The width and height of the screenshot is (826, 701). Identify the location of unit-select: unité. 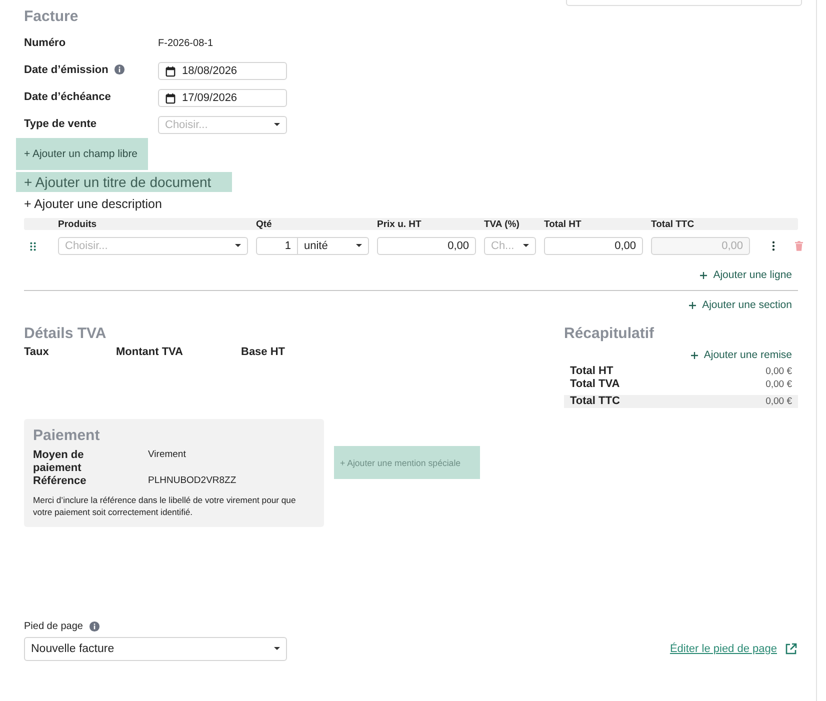
(333, 246).